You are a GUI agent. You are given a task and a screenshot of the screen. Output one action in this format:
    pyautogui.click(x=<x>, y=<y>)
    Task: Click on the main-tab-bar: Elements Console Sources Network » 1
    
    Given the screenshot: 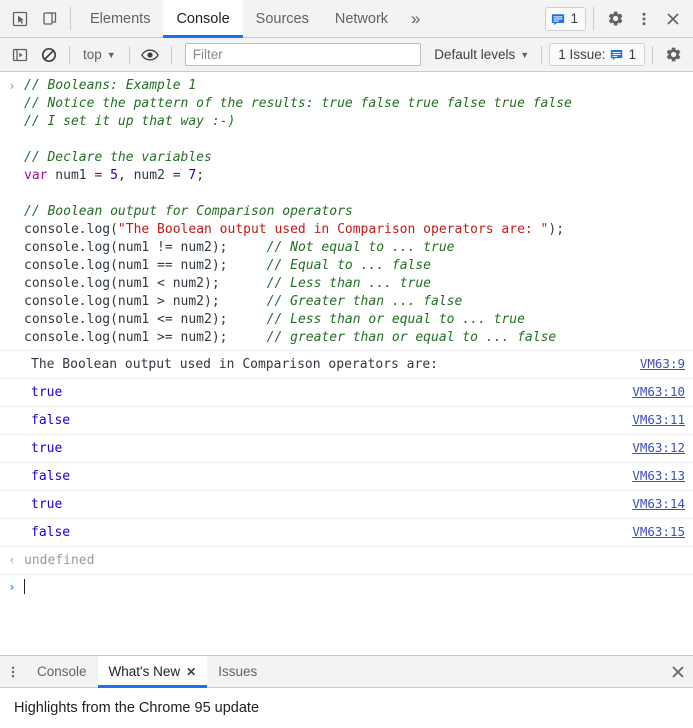 What is the action you would take?
    pyautogui.click(x=346, y=19)
    